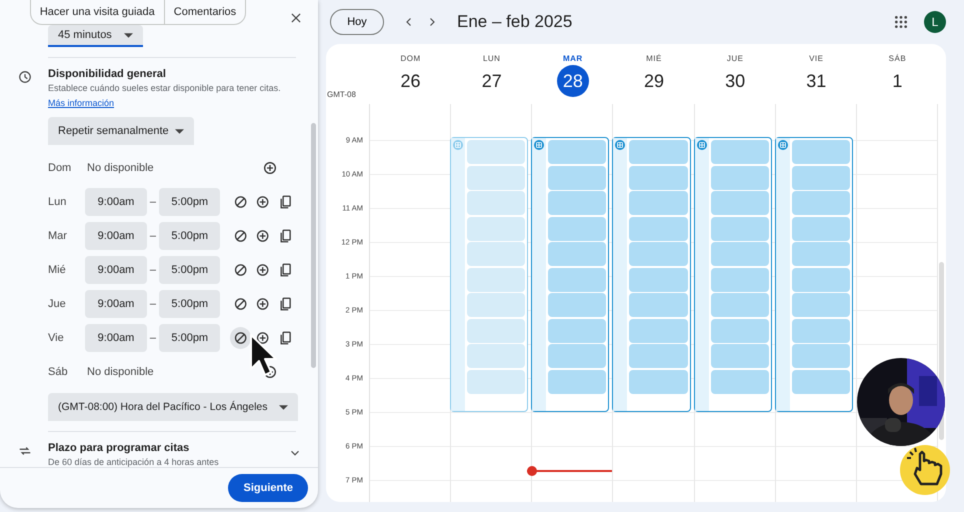 The height and width of the screenshot is (512, 964). Describe the element at coordinates (935, 22) in the screenshot. I see `avatar: L` at that location.